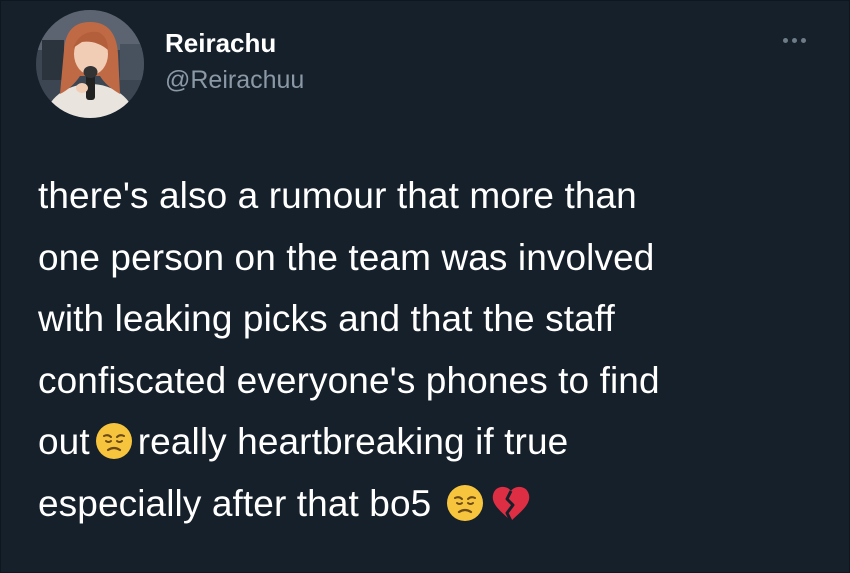 The width and height of the screenshot is (850, 573). I want to click on tweet-text-line: confiscated everyone's phones to find, so click(349, 380).